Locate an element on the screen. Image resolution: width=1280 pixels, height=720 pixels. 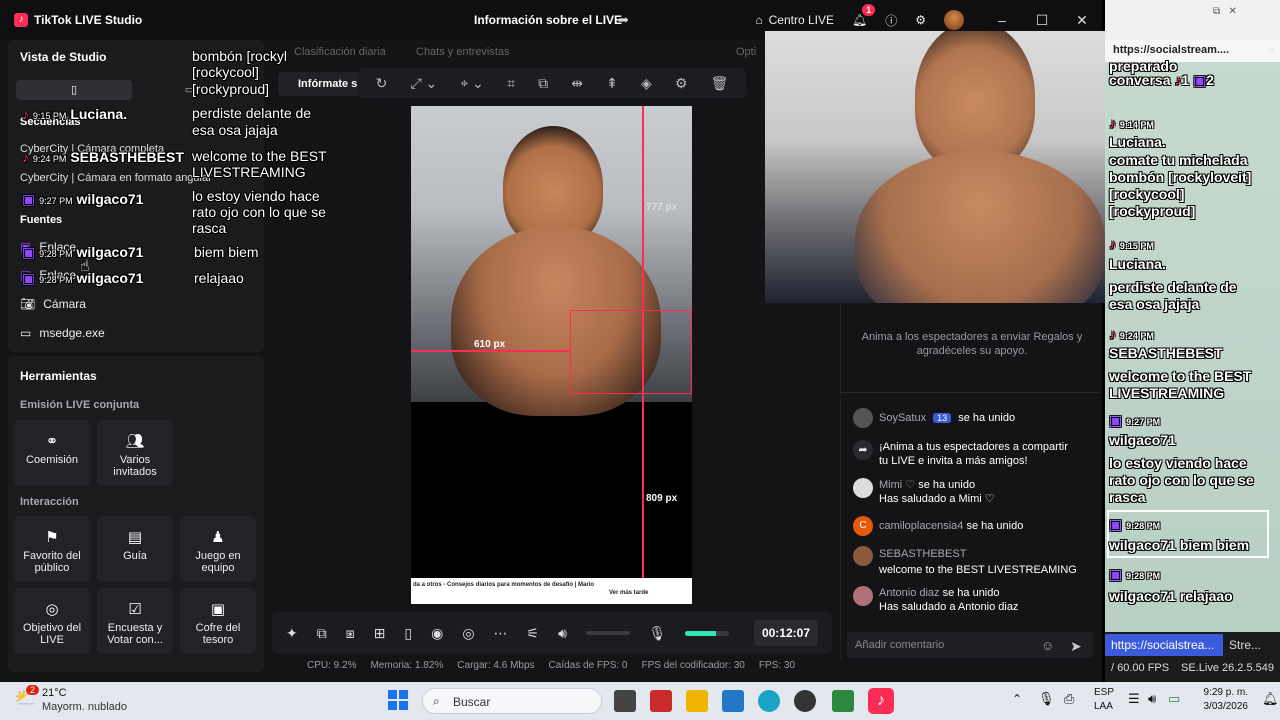
source-item-msedge: ▭ msedge.exe is located at coordinates (62, 333).